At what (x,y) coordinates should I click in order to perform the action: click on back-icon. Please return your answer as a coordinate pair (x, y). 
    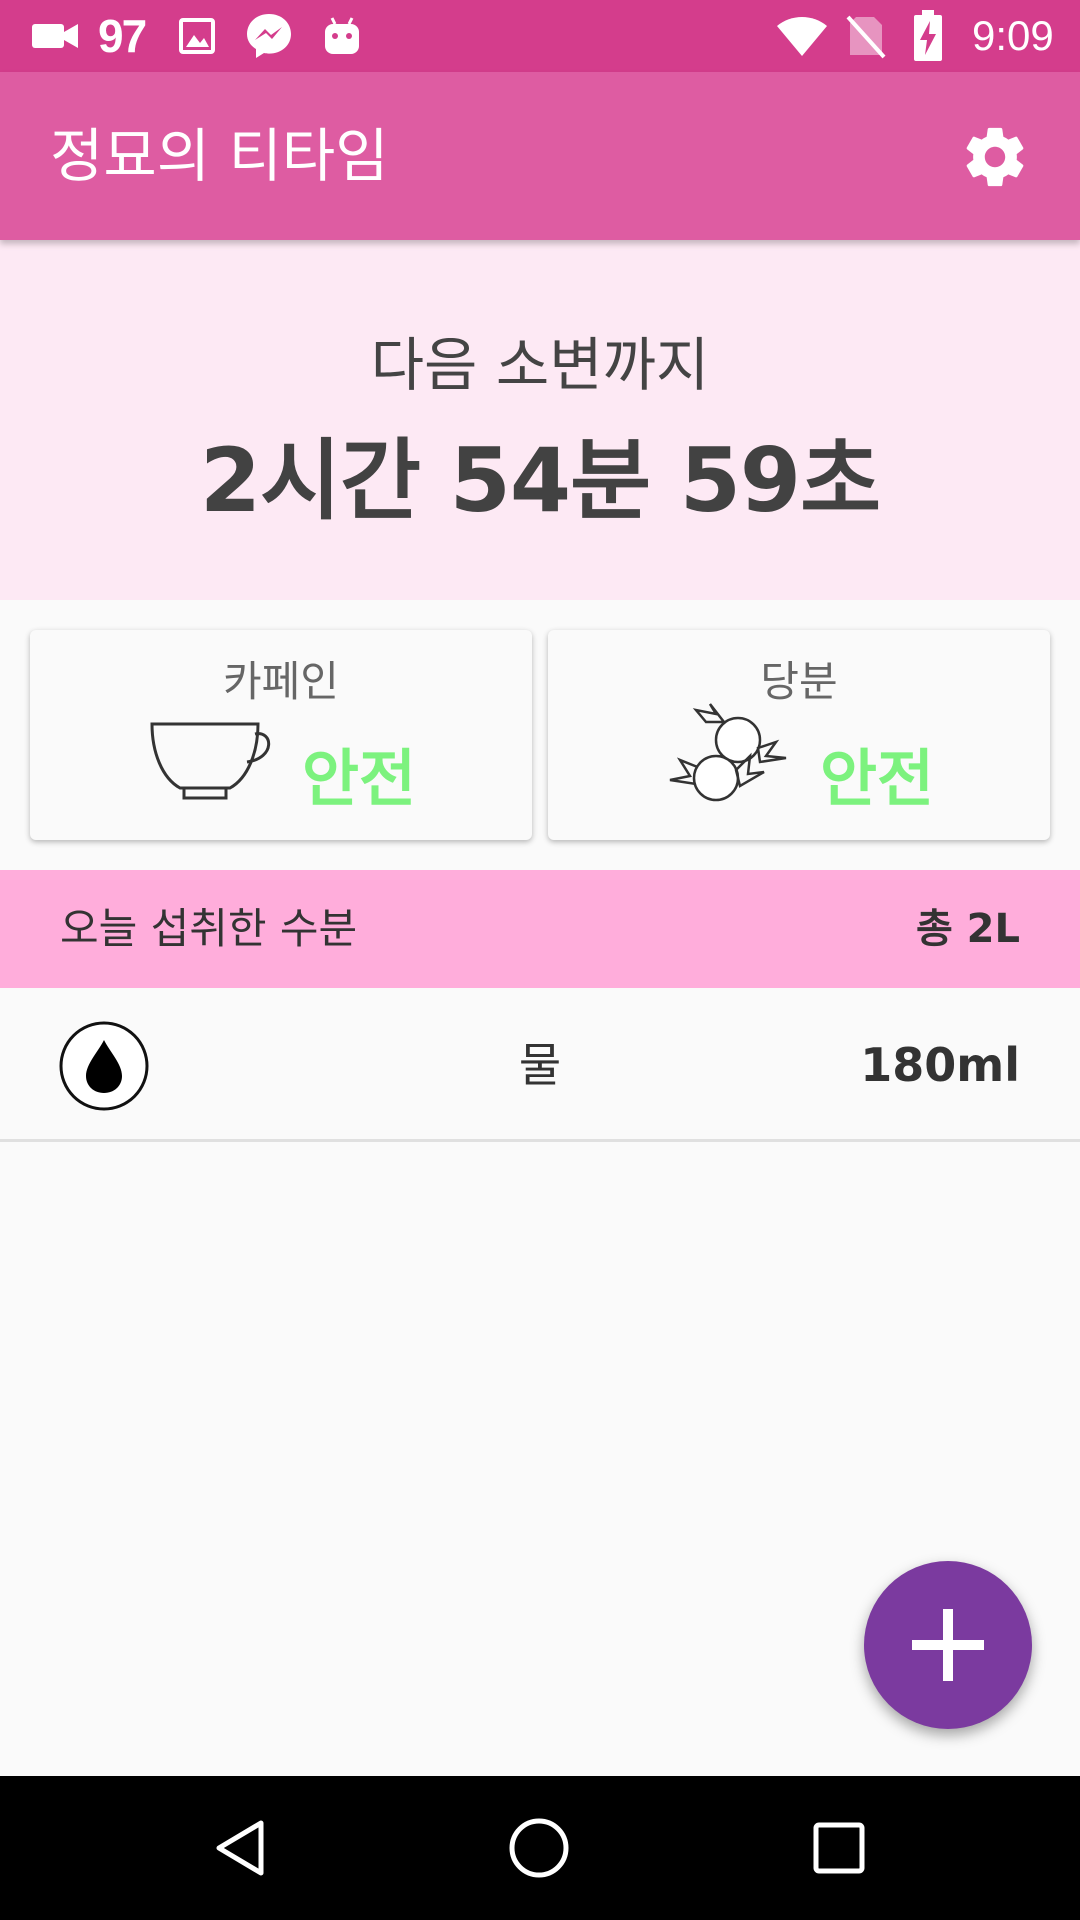
    Looking at the image, I should click on (240, 1848).